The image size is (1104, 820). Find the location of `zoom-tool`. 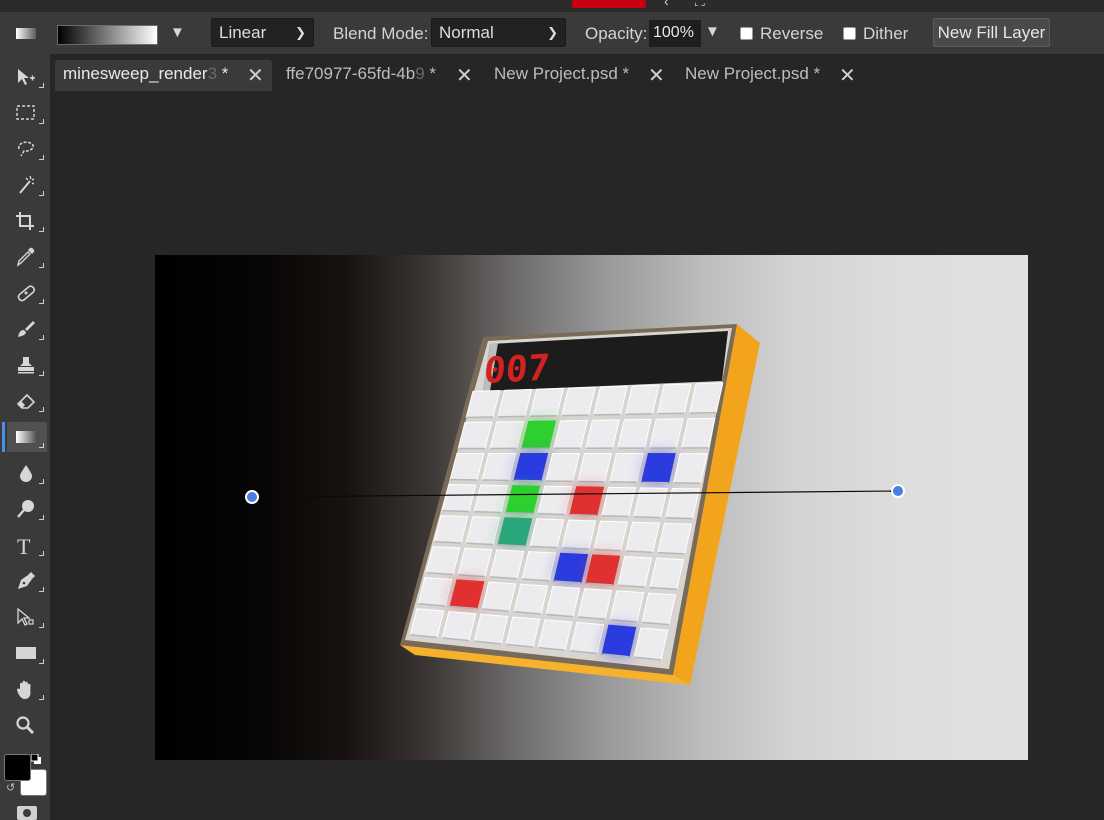

zoom-tool is located at coordinates (27, 725).